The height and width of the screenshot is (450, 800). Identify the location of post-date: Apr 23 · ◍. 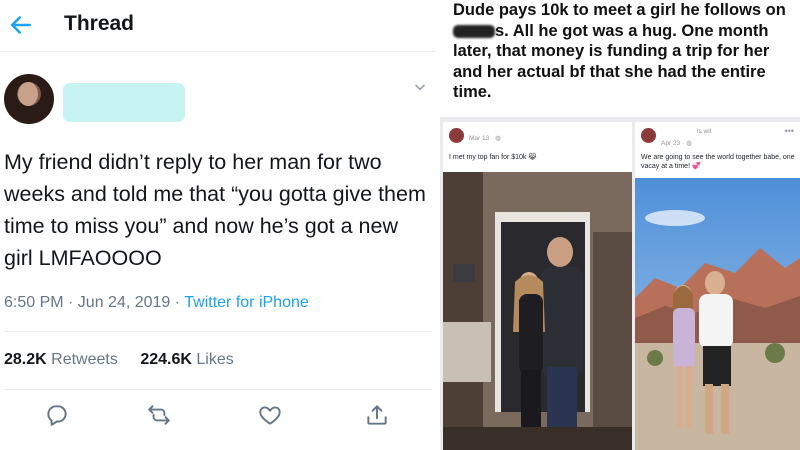
(676, 143).